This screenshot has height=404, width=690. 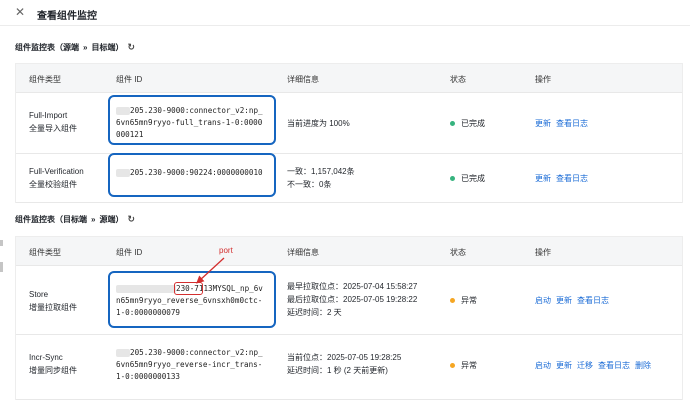 What do you see at coordinates (309, 184) in the screenshot?
I see `detail-line: 不一致：0条` at bounding box center [309, 184].